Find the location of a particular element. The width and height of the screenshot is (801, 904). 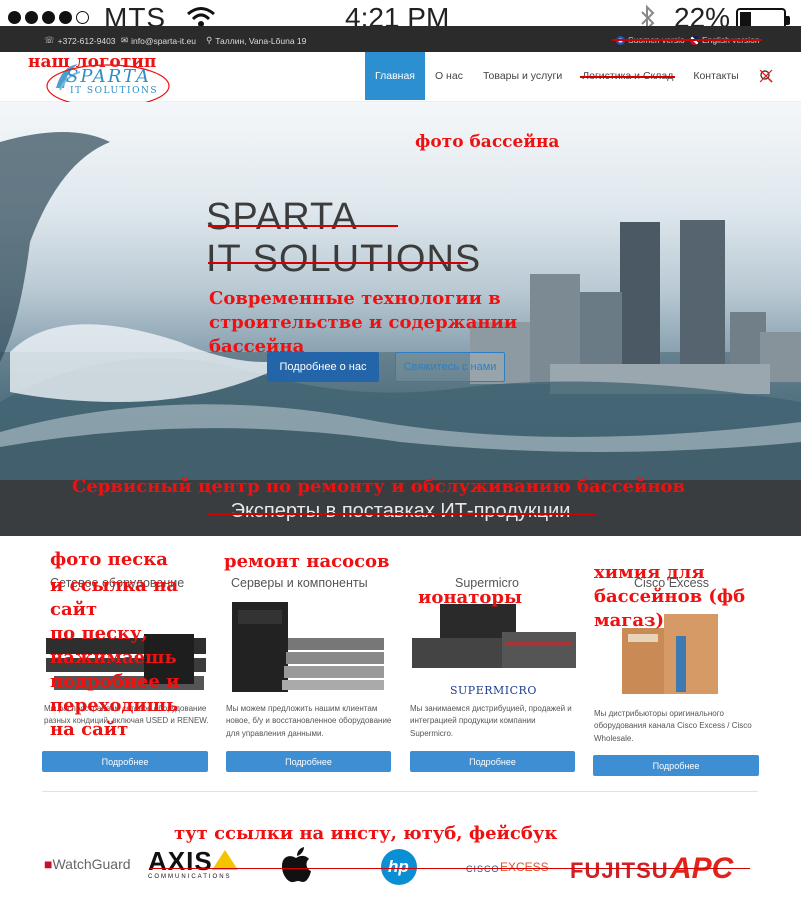

watchguard-logo: ■WatchGuard is located at coordinates (87, 864).